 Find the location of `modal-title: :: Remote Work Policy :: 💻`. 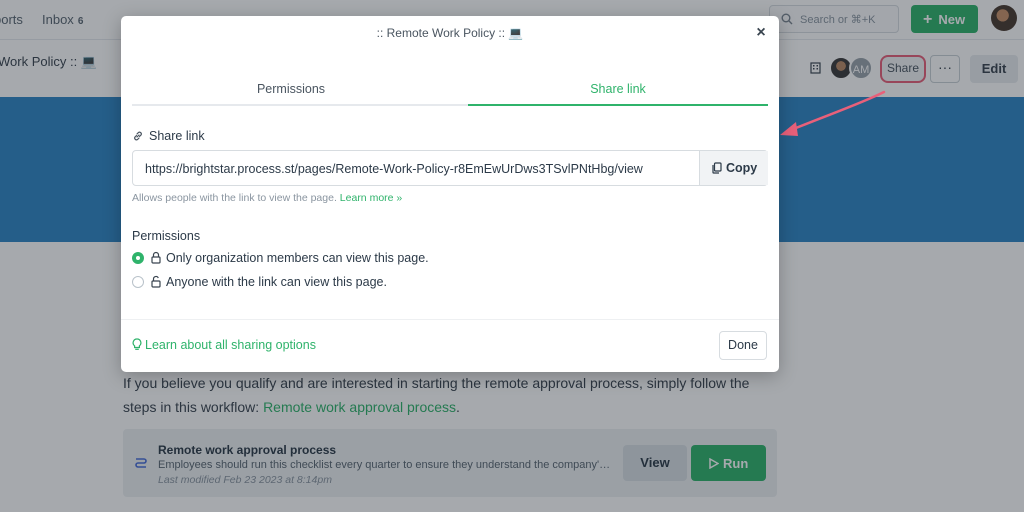

modal-title: :: Remote Work Policy :: 💻 is located at coordinates (450, 33).